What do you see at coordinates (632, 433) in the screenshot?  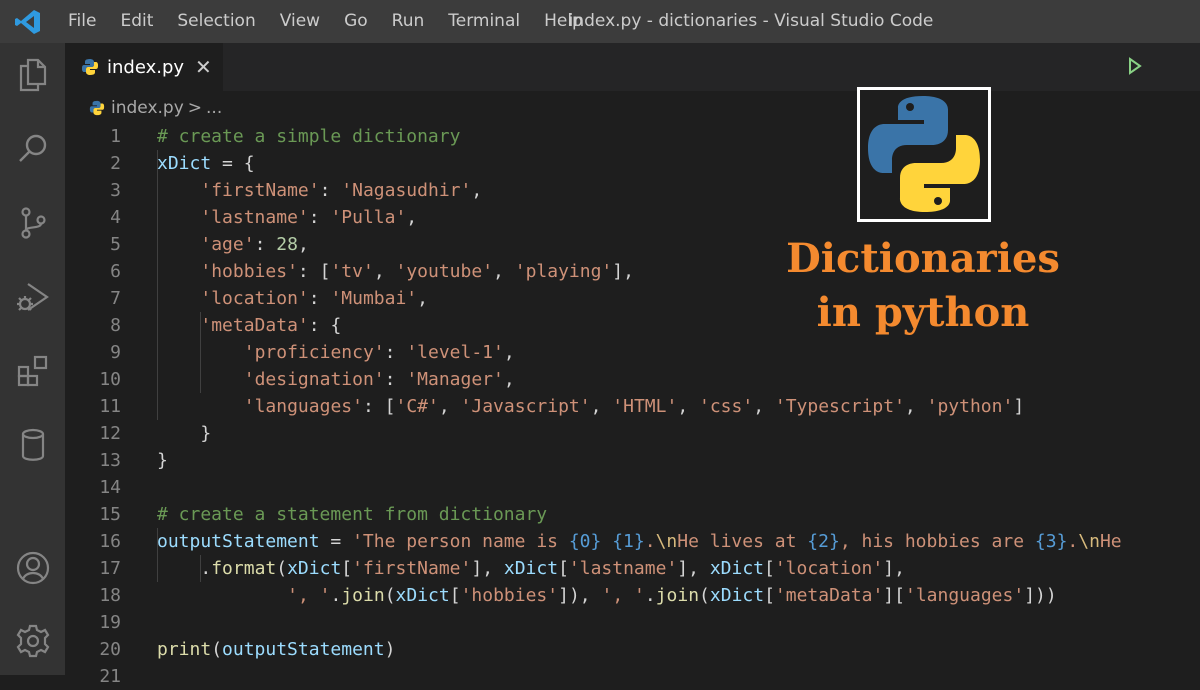 I see `code-line: 12 }` at bounding box center [632, 433].